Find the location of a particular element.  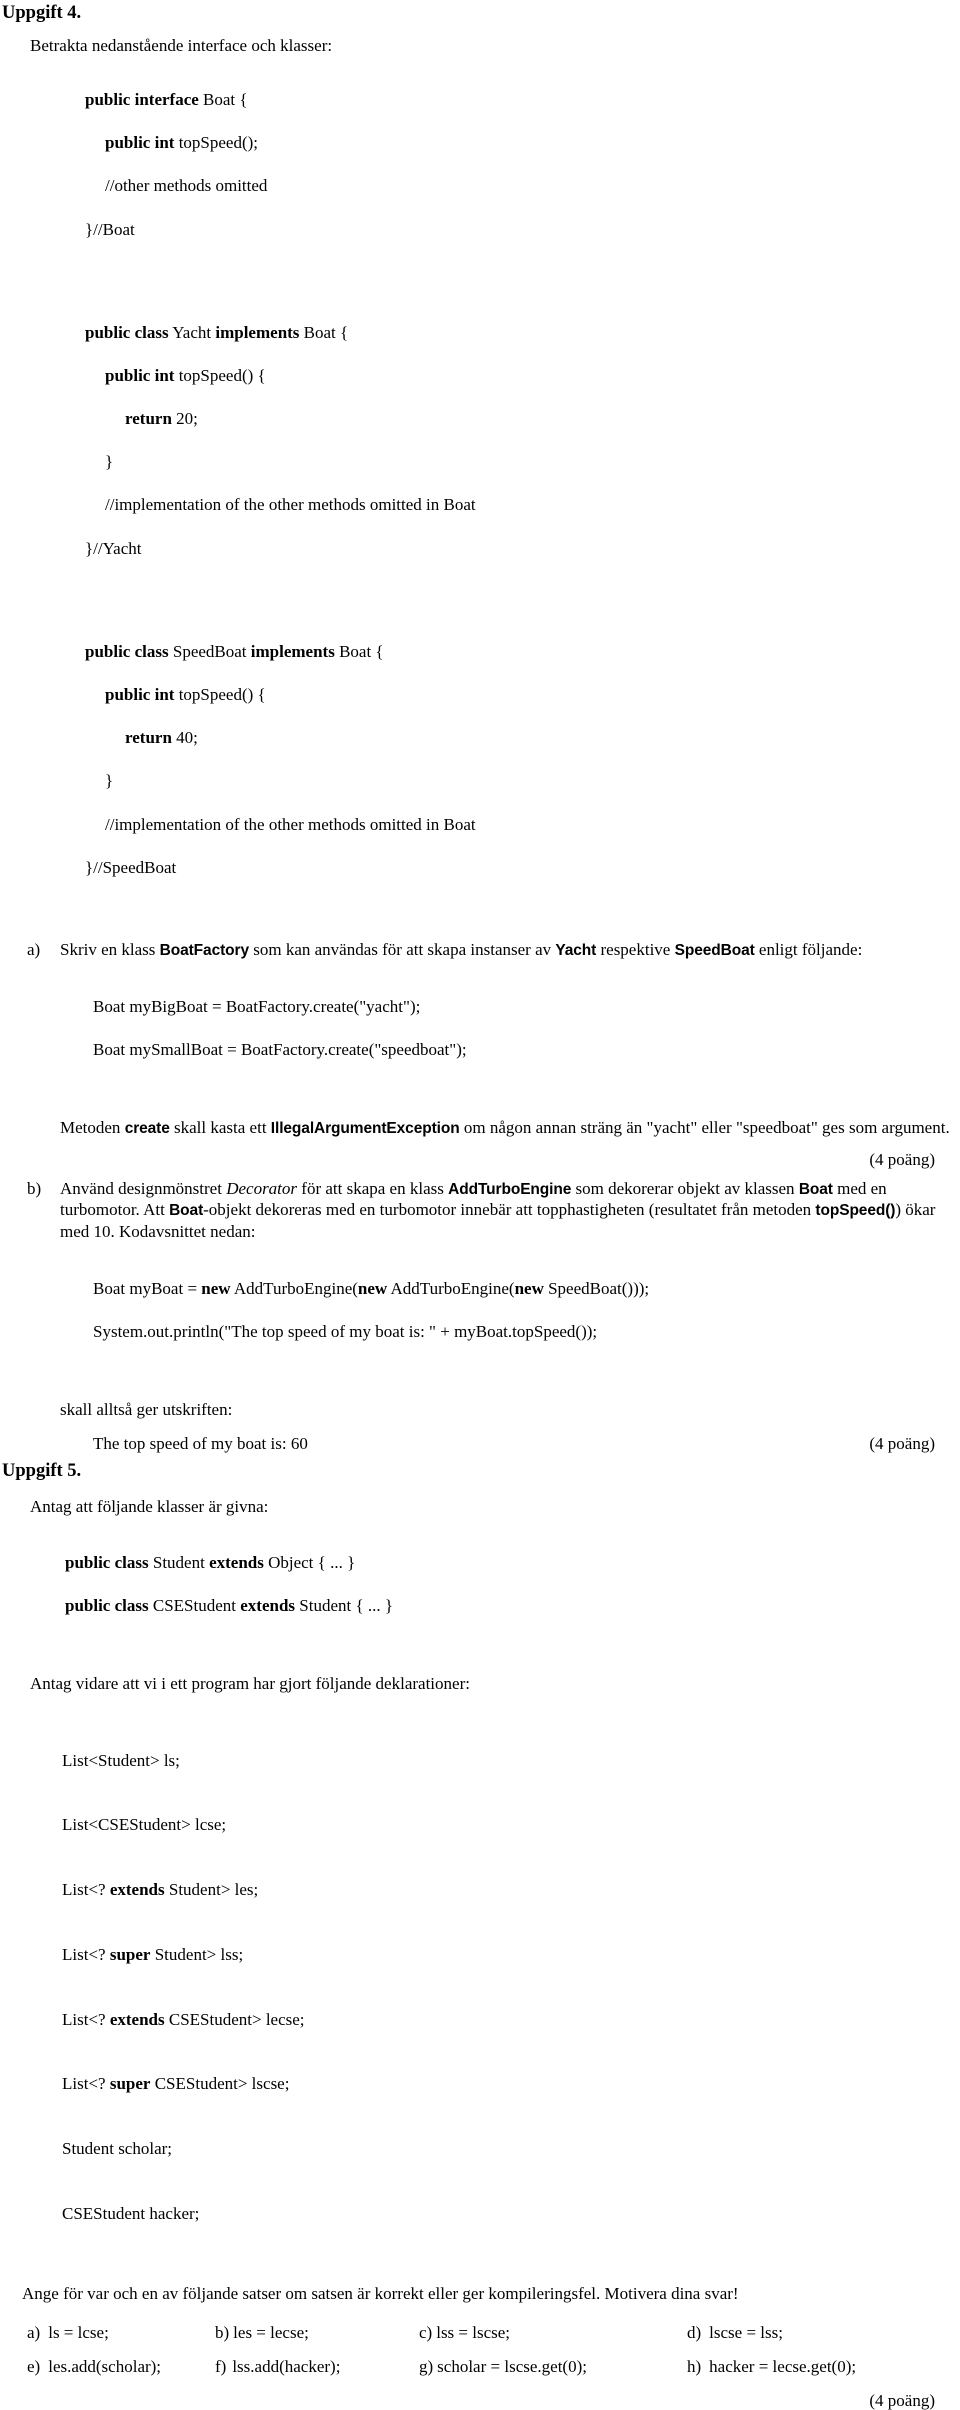

text-run: för att skapa en klass is located at coordinates (373, 1188).